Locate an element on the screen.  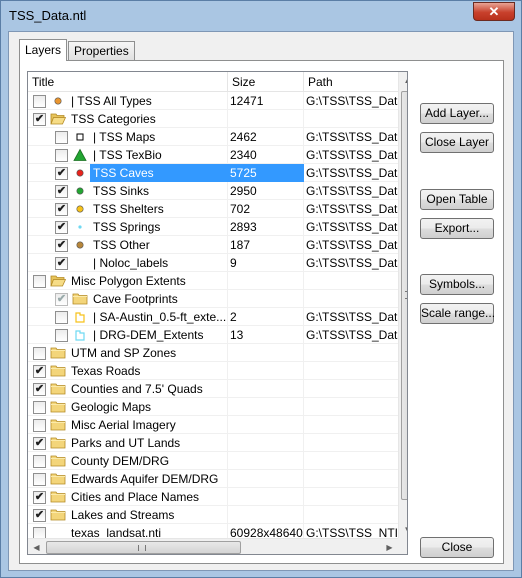
vertical-scrollbar: ▲ ▼ is located at coordinates (402, 305).